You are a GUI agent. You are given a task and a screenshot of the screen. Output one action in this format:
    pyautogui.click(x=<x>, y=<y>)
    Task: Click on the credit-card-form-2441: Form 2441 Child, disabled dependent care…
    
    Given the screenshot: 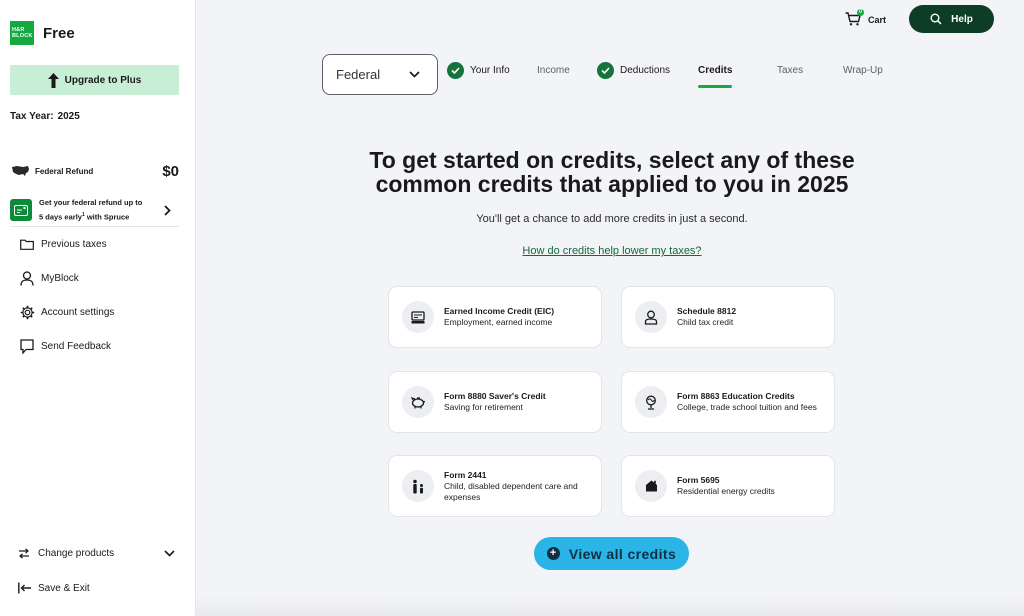 What is the action you would take?
    pyautogui.click(x=495, y=486)
    